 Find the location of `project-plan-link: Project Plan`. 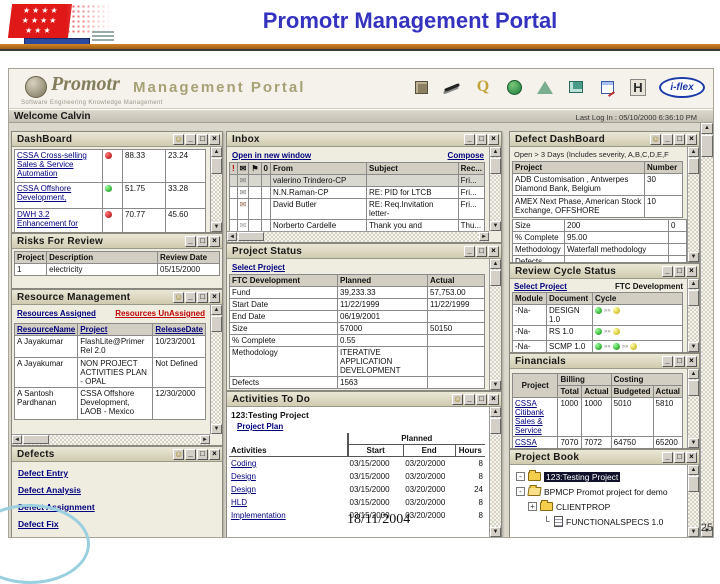

project-plan-link: Project Plan is located at coordinates (260, 426).